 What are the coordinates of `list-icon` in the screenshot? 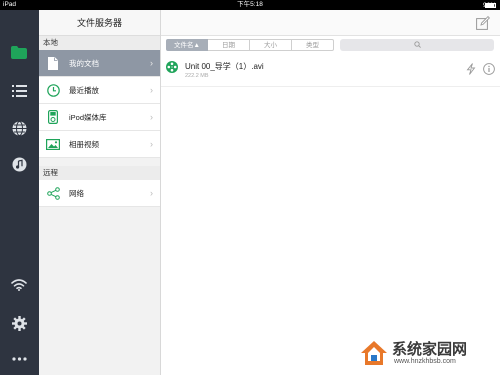 It's located at (19, 91).